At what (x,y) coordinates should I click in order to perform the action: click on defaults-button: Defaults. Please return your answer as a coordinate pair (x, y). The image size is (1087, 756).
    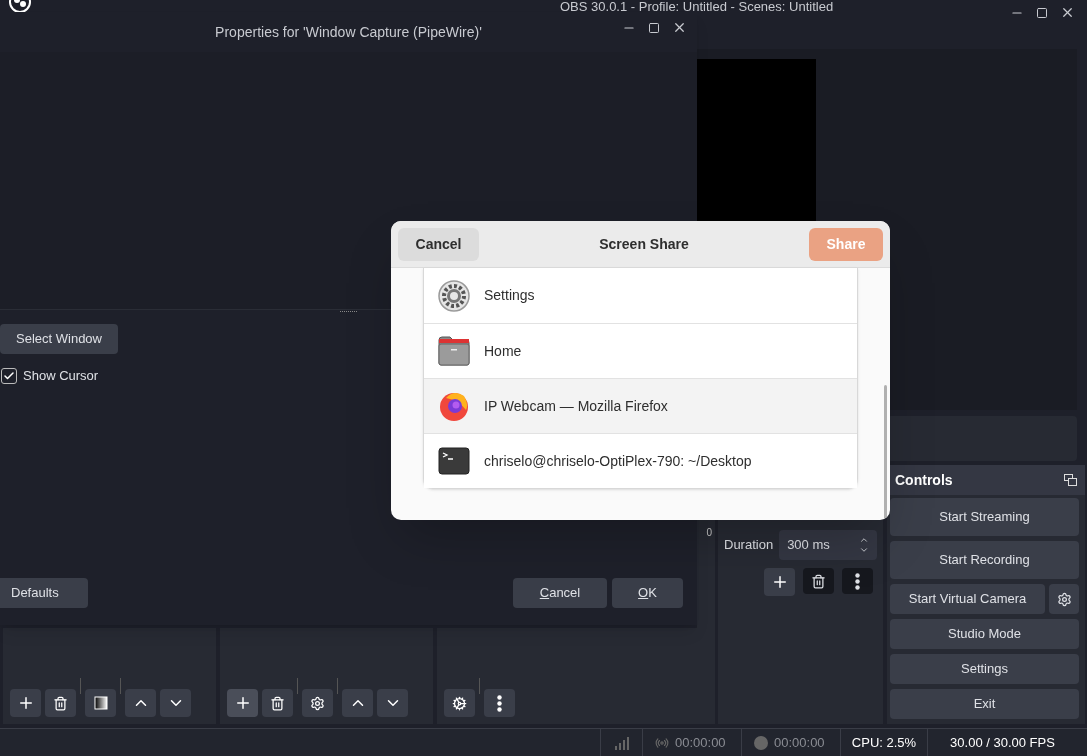
    Looking at the image, I should click on (44, 593).